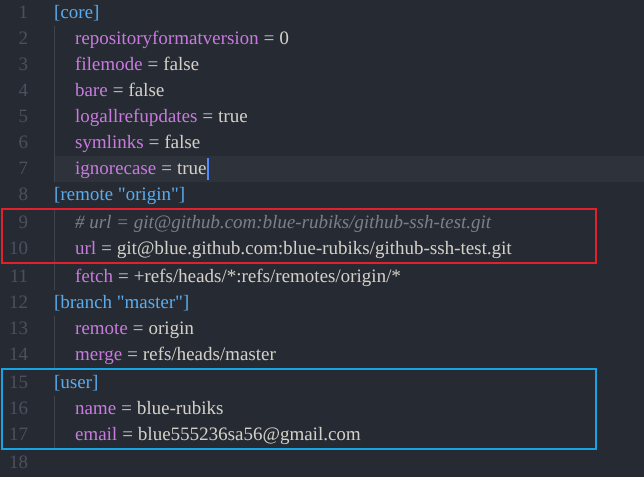  What do you see at coordinates (77, 13) in the screenshot?
I see `section-header: [core]` at bounding box center [77, 13].